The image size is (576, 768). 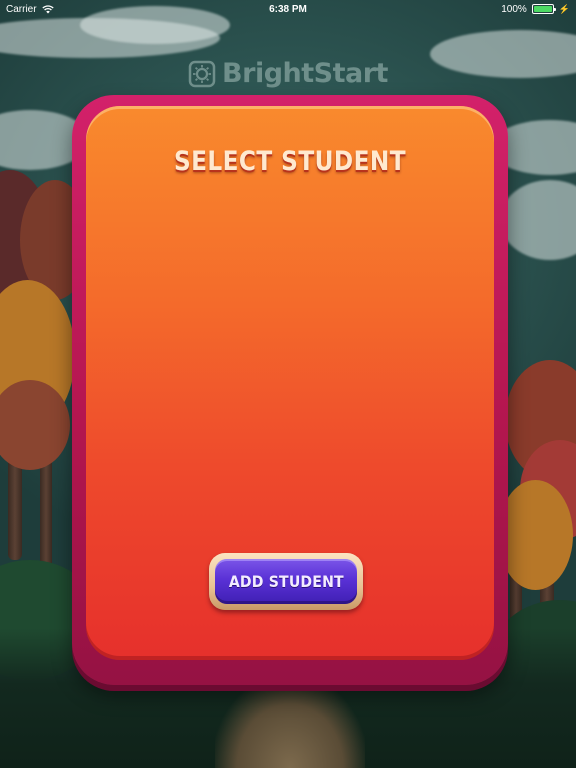 I want to click on add-student-button: ADD STUDENT, so click(x=286, y=581).